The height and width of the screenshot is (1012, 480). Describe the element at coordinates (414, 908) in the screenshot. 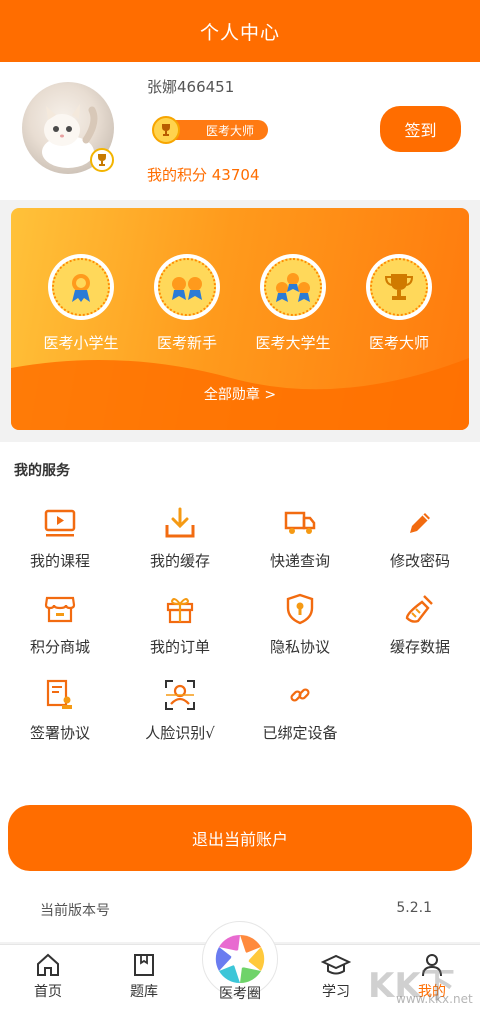

I see `version-value: 5.2.1` at that location.